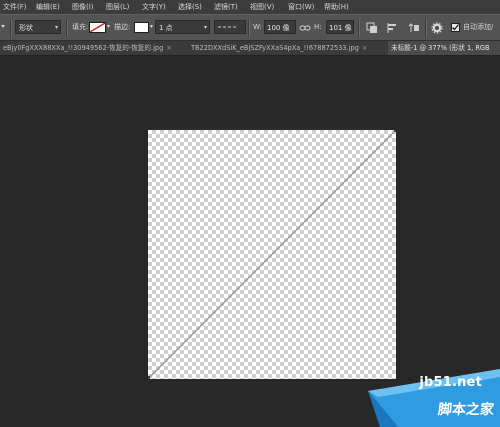  What do you see at coordinates (190, 7) in the screenshot?
I see `menu-select: 选择(S)` at bounding box center [190, 7].